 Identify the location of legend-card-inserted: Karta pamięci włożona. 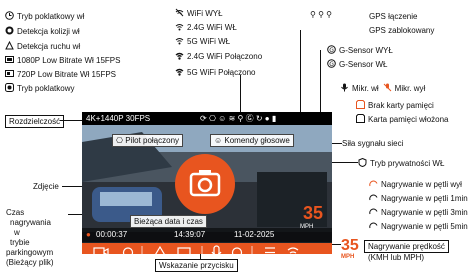
(402, 119).